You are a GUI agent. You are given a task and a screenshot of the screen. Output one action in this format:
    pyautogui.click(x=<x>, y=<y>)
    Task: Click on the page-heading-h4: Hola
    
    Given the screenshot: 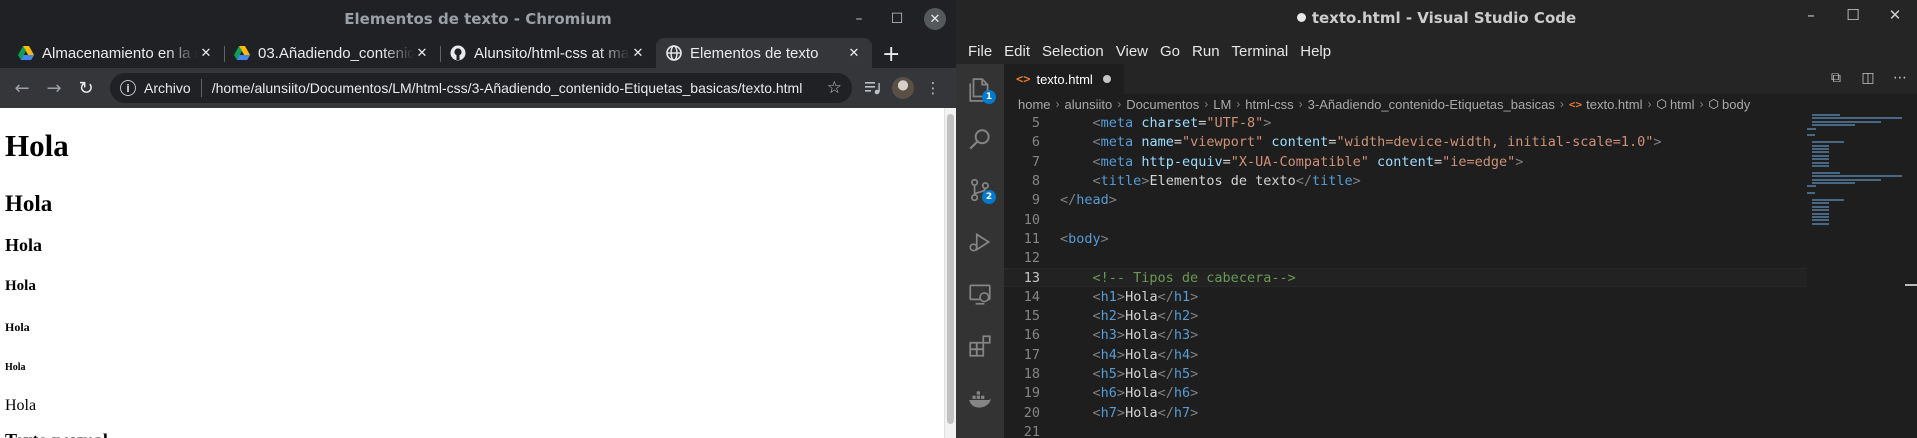 What is the action you would take?
    pyautogui.click(x=20, y=286)
    